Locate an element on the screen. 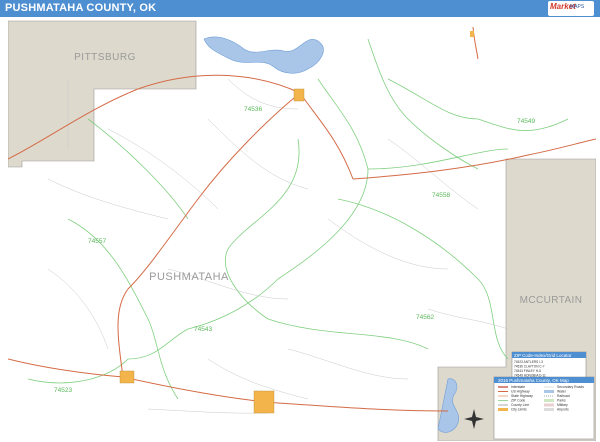  legend-item: Secondary Roads is located at coordinates (570, 387).